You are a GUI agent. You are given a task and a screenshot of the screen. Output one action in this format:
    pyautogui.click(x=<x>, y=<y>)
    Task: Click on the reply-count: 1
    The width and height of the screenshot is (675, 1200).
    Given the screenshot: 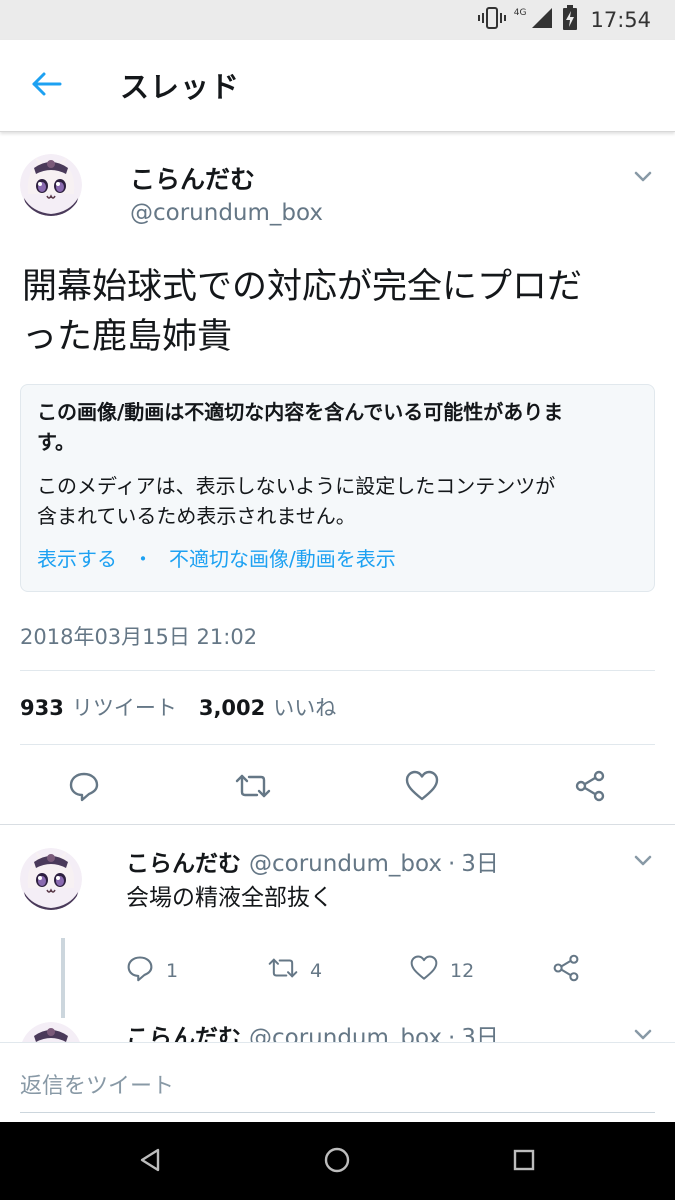 What is the action you would take?
    pyautogui.click(x=172, y=970)
    